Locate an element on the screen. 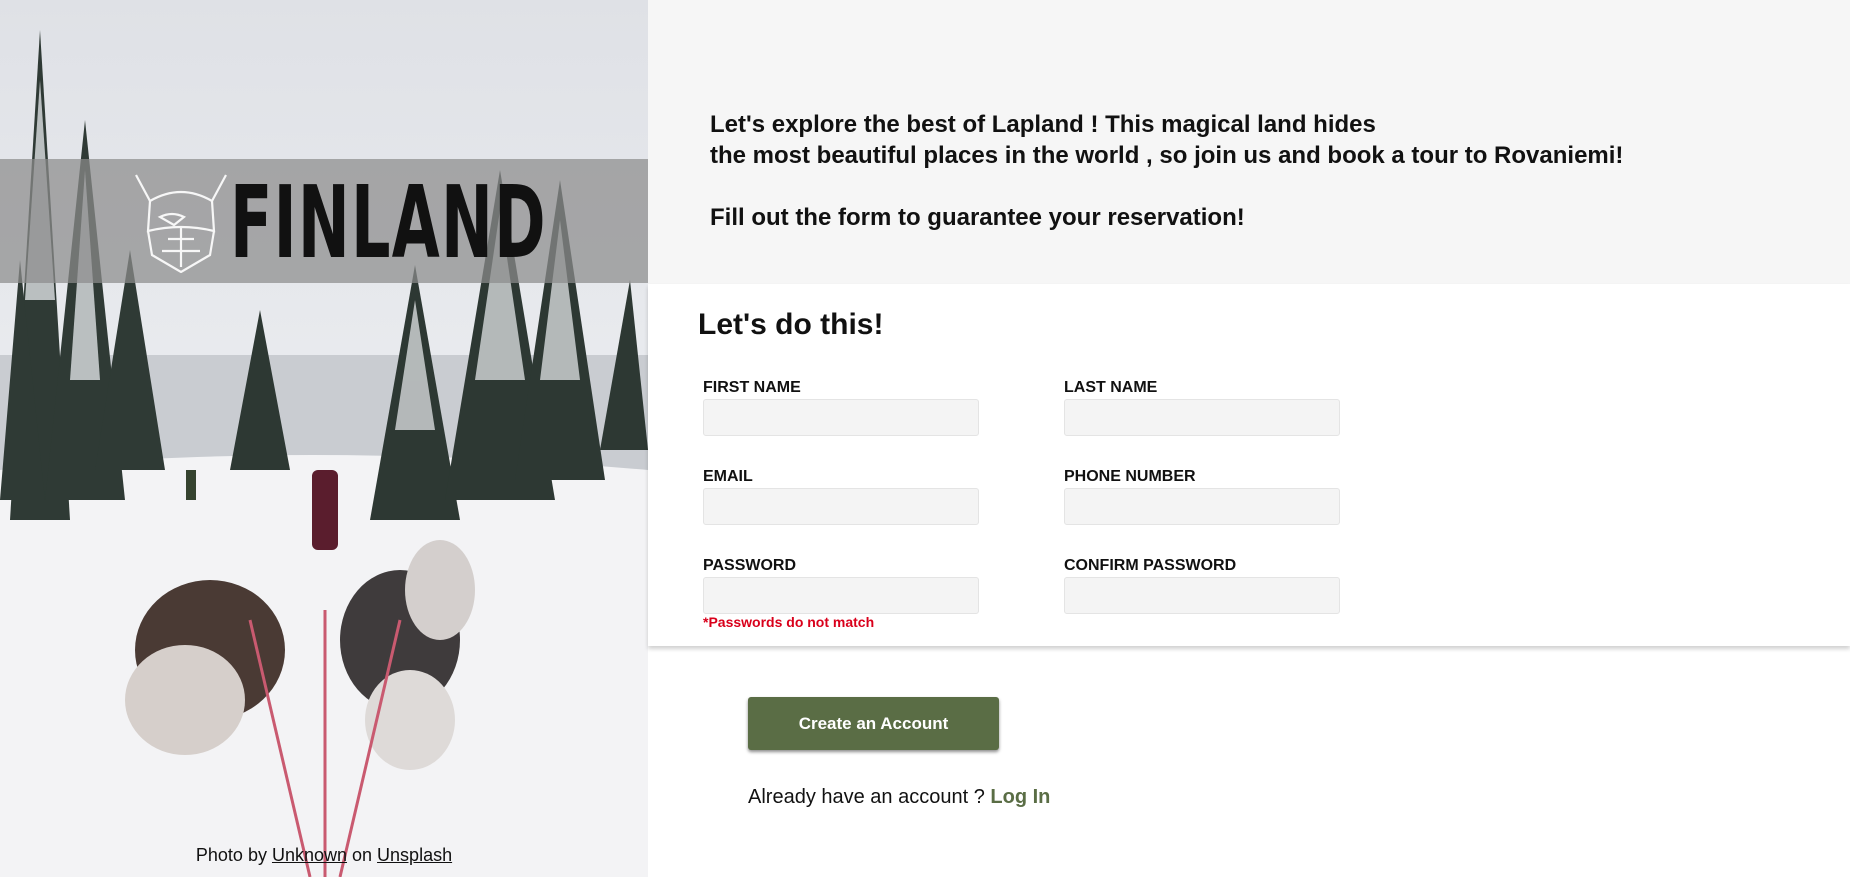 This screenshot has height=877, width=1850. confirm-password-group: CONFIRM PASSWORD is located at coordinates (1202, 585).